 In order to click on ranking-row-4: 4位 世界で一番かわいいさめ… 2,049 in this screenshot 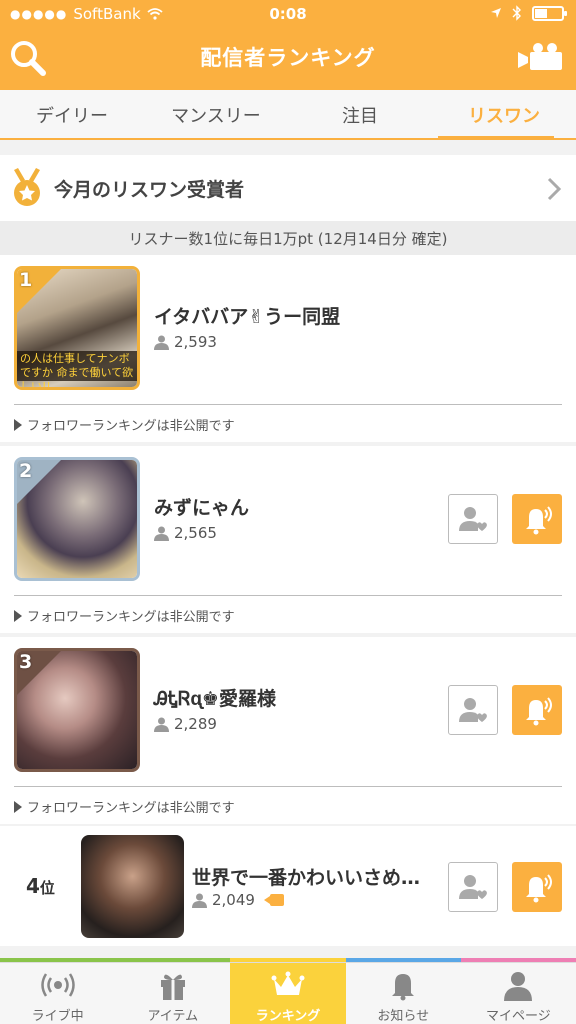, I will do `click(288, 886)`.